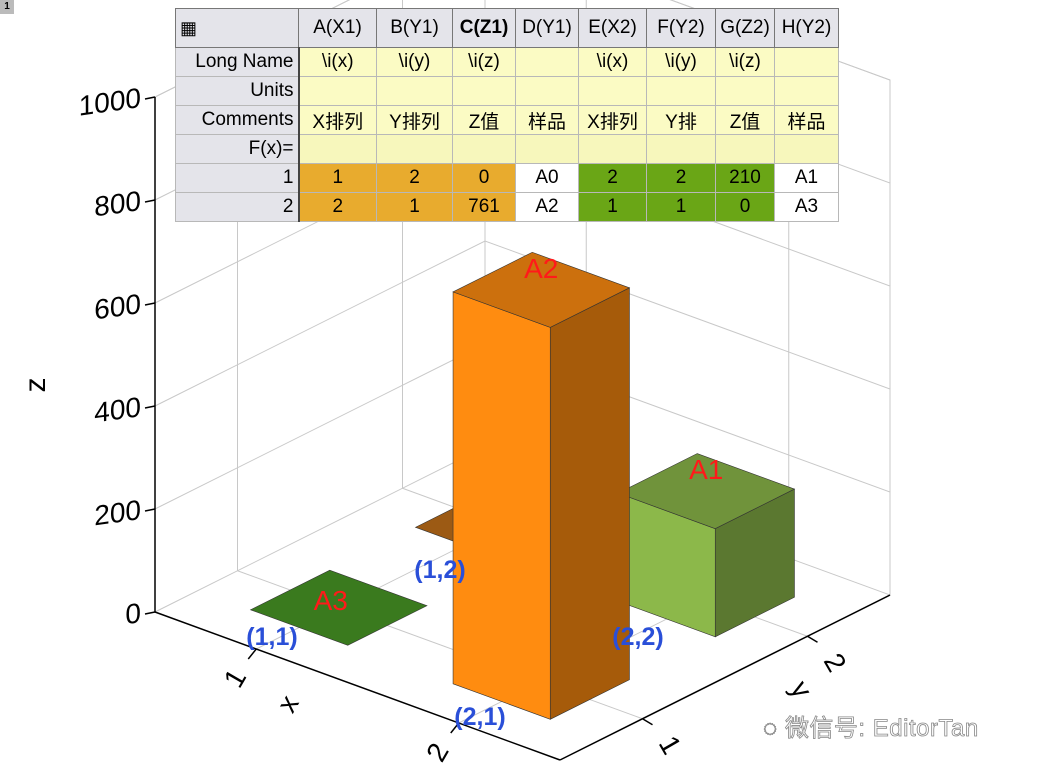  Describe the element at coordinates (7, 7) in the screenshot. I see `page-number-badge: 1` at that location.